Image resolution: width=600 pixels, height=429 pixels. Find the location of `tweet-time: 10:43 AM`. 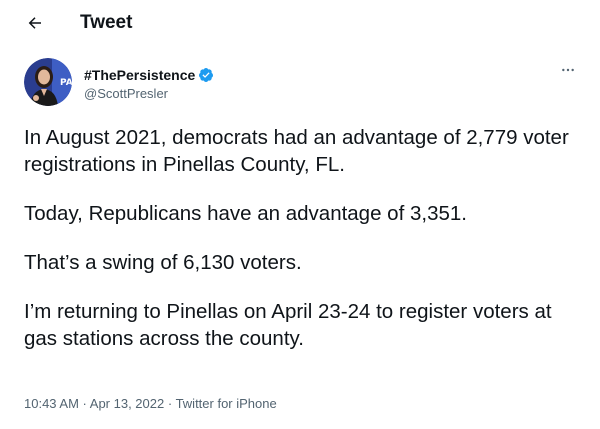

tweet-time: 10:43 AM is located at coordinates (51, 403).